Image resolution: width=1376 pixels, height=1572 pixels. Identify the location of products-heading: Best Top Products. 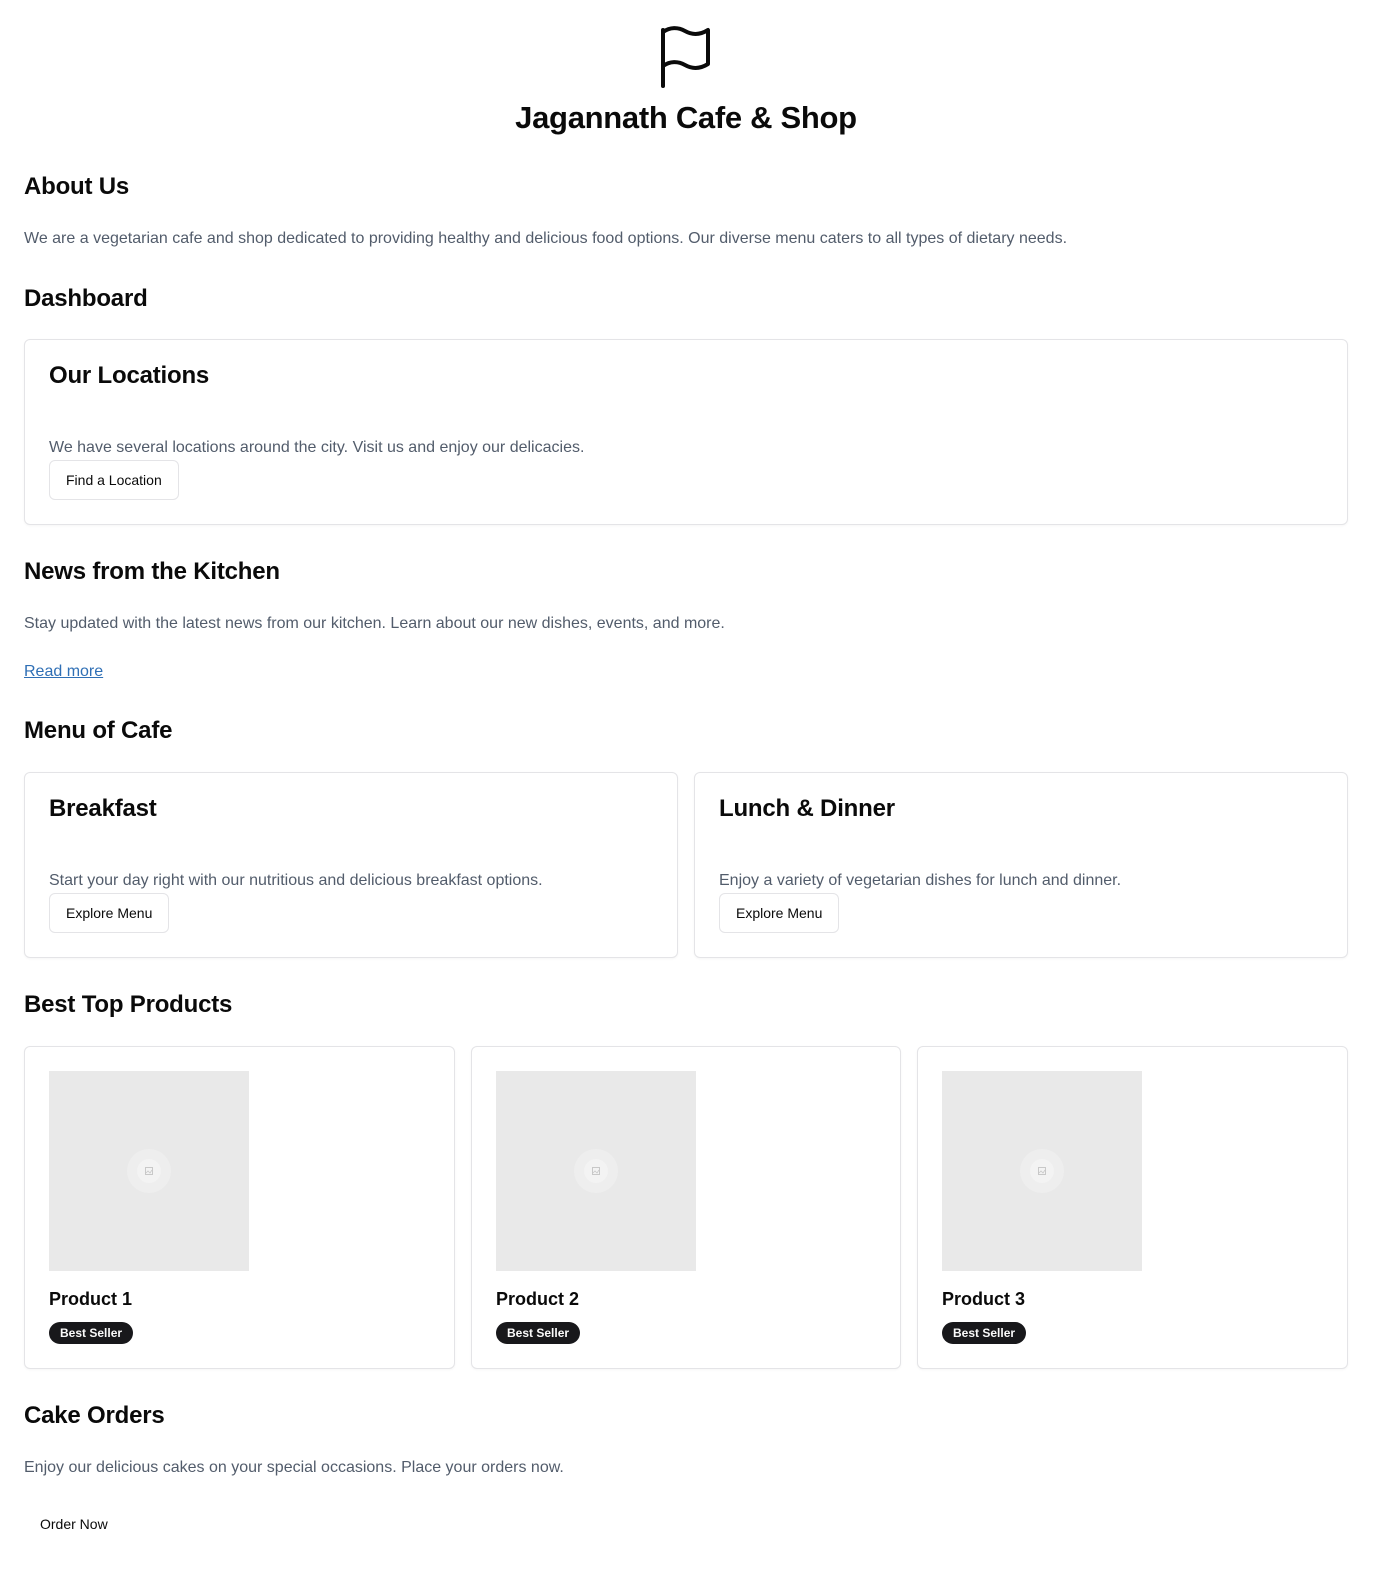
(128, 1004).